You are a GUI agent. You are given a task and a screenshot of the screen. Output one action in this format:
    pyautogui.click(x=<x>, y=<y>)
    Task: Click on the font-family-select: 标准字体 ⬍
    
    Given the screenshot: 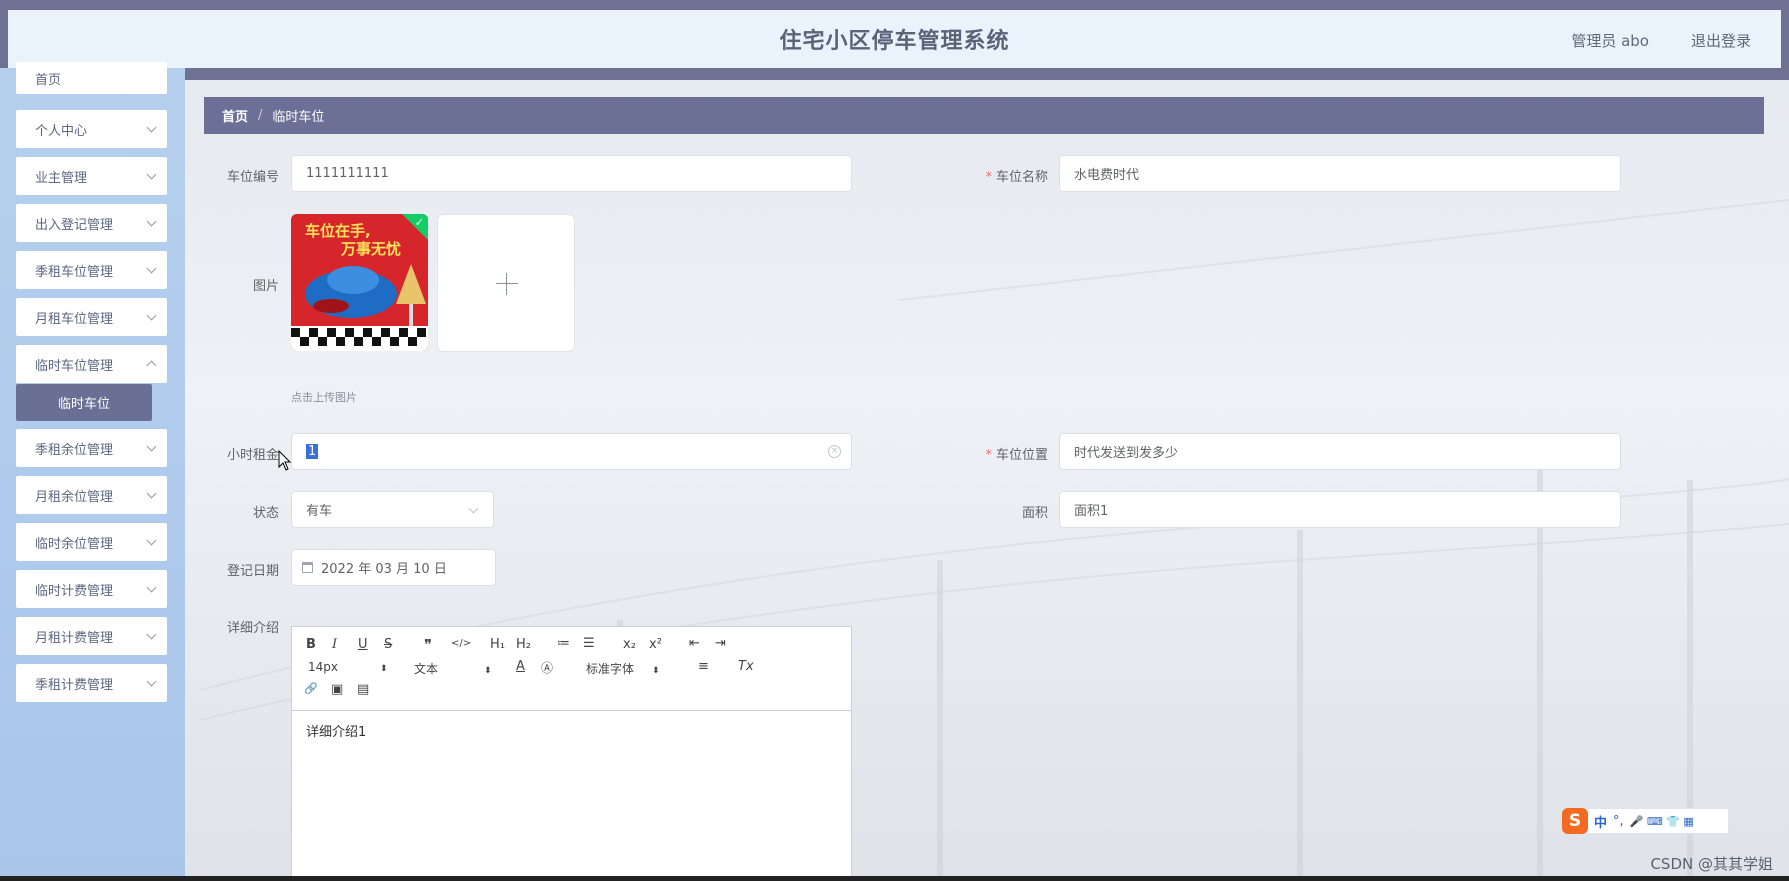 What is the action you would take?
    pyautogui.click(x=623, y=668)
    